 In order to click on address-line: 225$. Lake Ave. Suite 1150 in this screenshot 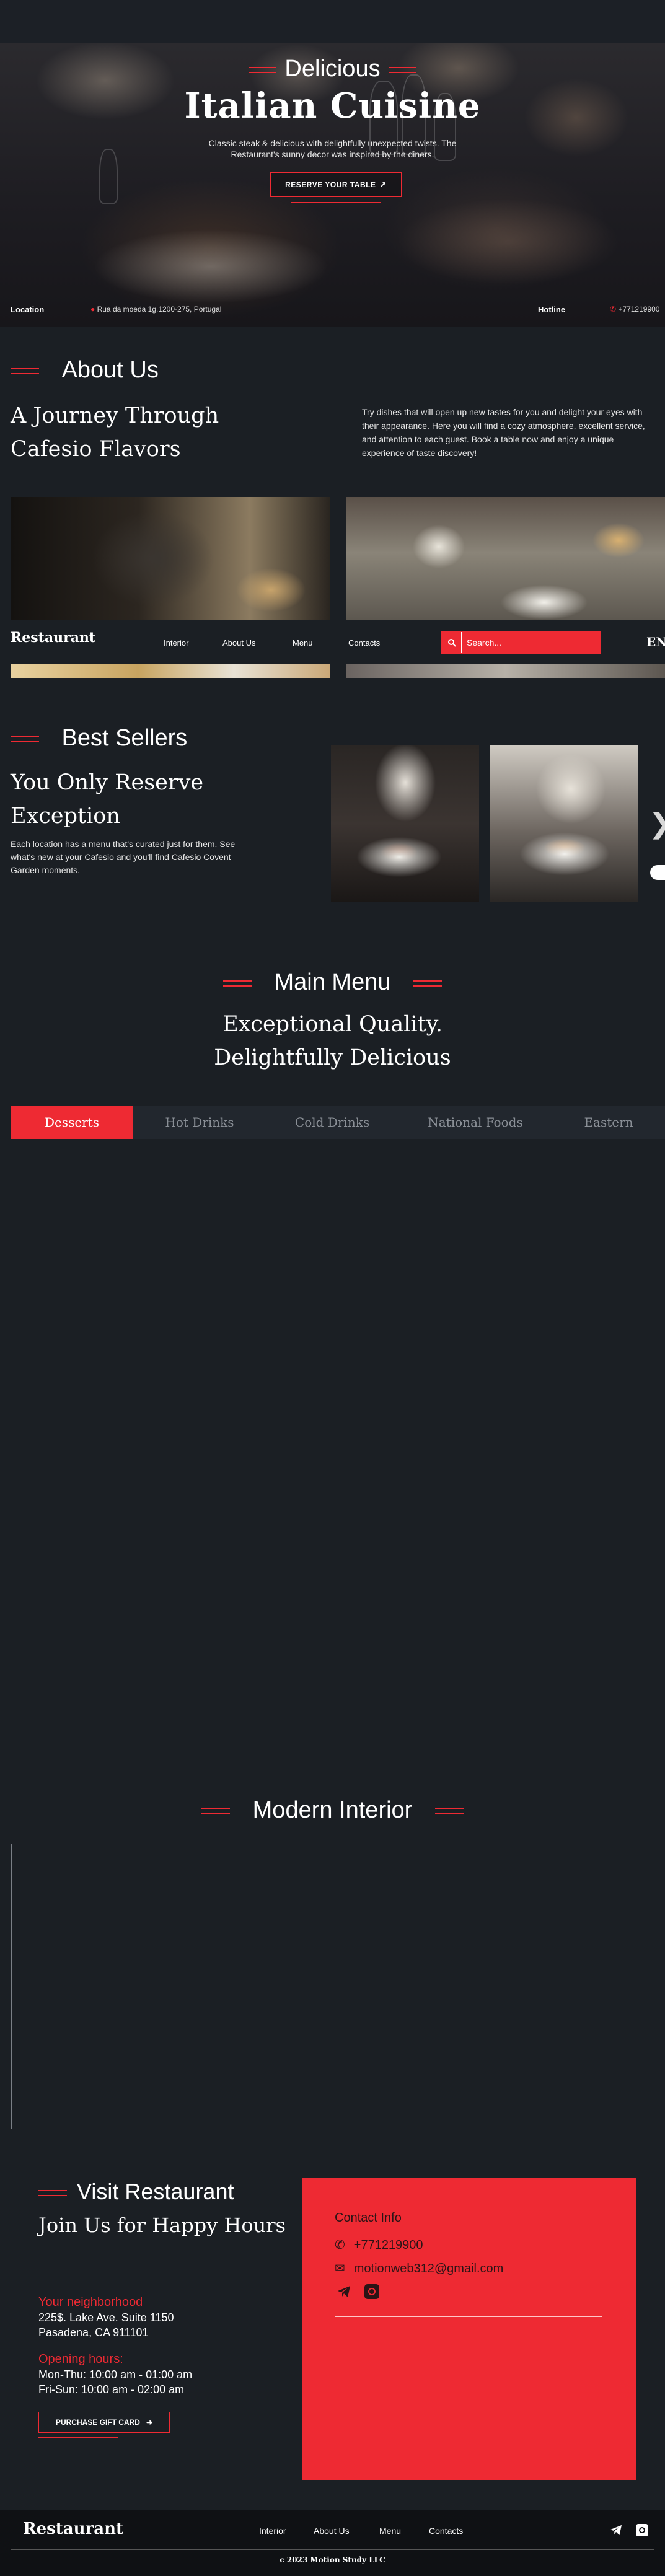, I will do `click(106, 2317)`.